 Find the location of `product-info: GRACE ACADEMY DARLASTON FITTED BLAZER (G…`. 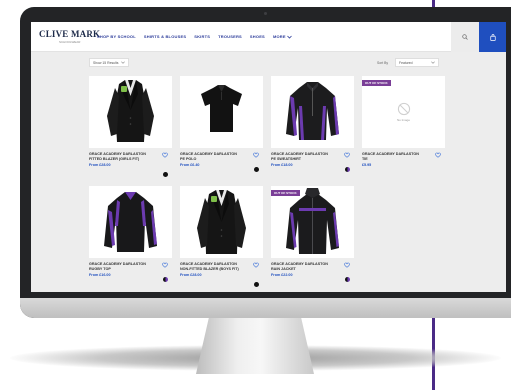

product-info: GRACE ACADEMY DARLASTON FITTED BLAZER (G… is located at coordinates (130, 164).